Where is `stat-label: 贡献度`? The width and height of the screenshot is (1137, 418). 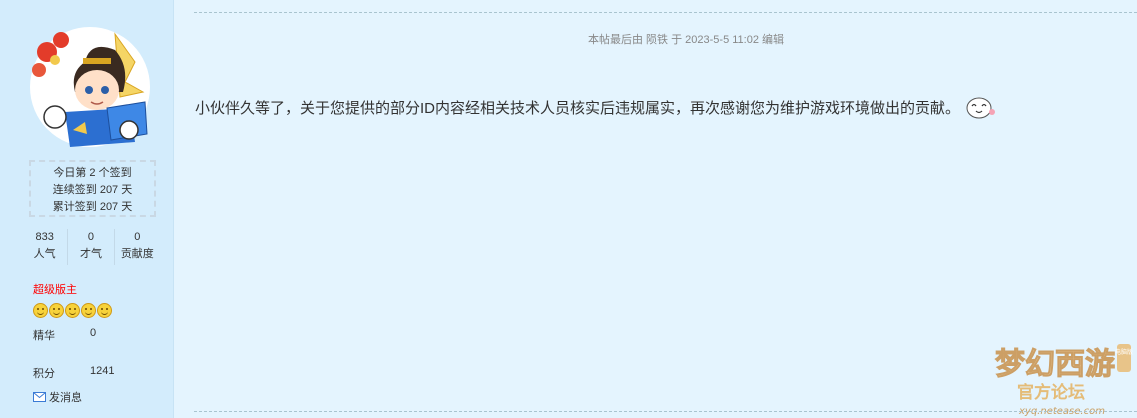 stat-label: 贡献度 is located at coordinates (137, 254).